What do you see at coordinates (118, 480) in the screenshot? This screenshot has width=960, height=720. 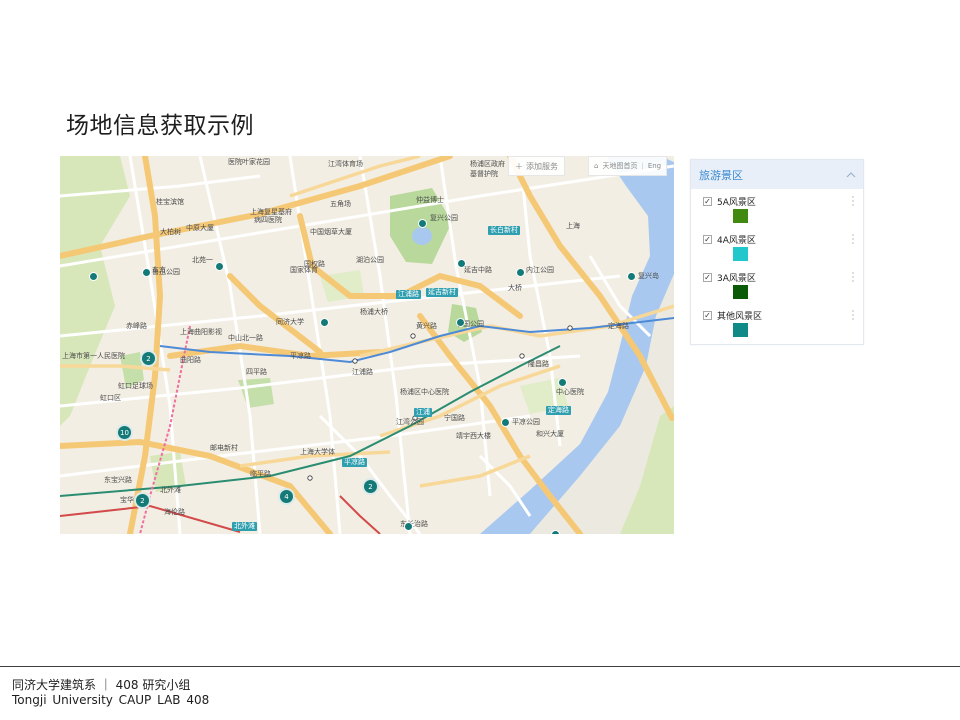 I see `map-label: 东宝兴路` at bounding box center [118, 480].